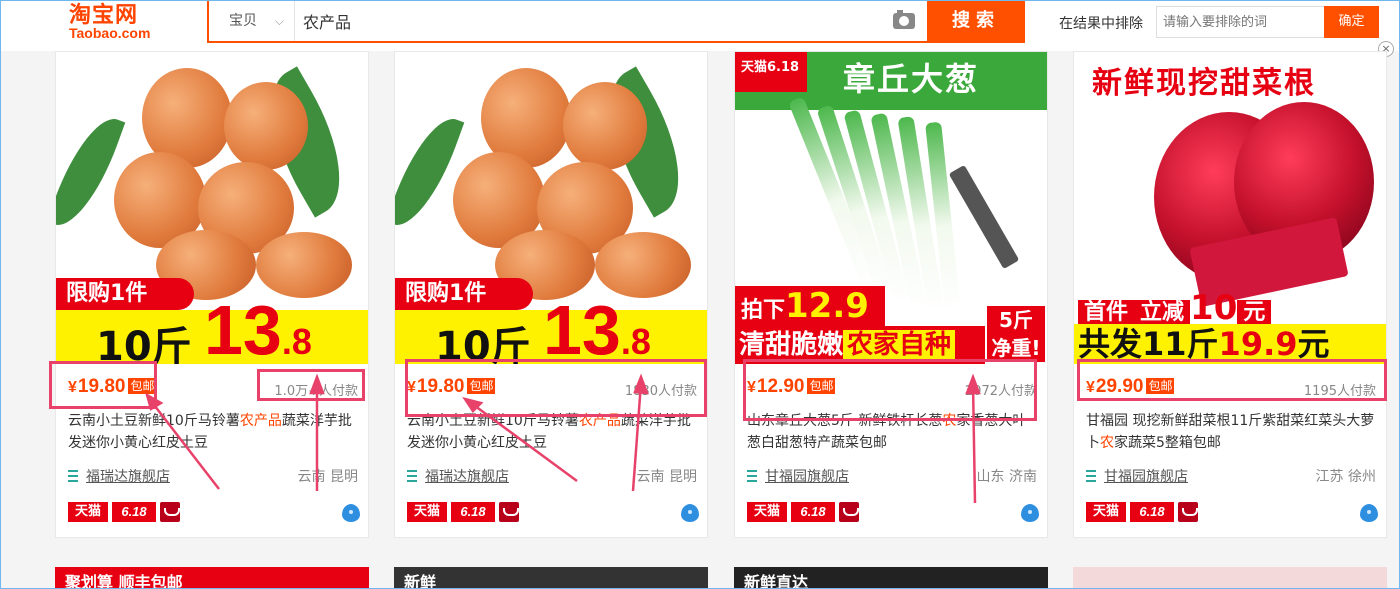 The width and height of the screenshot is (1400, 589). Describe the element at coordinates (214, 433) in the screenshot. I see `product-title: 云南小土豆新鲜10斤马铃薯农产品蔬菜洋芋批发迷你小黄心红皮土豆` at that location.